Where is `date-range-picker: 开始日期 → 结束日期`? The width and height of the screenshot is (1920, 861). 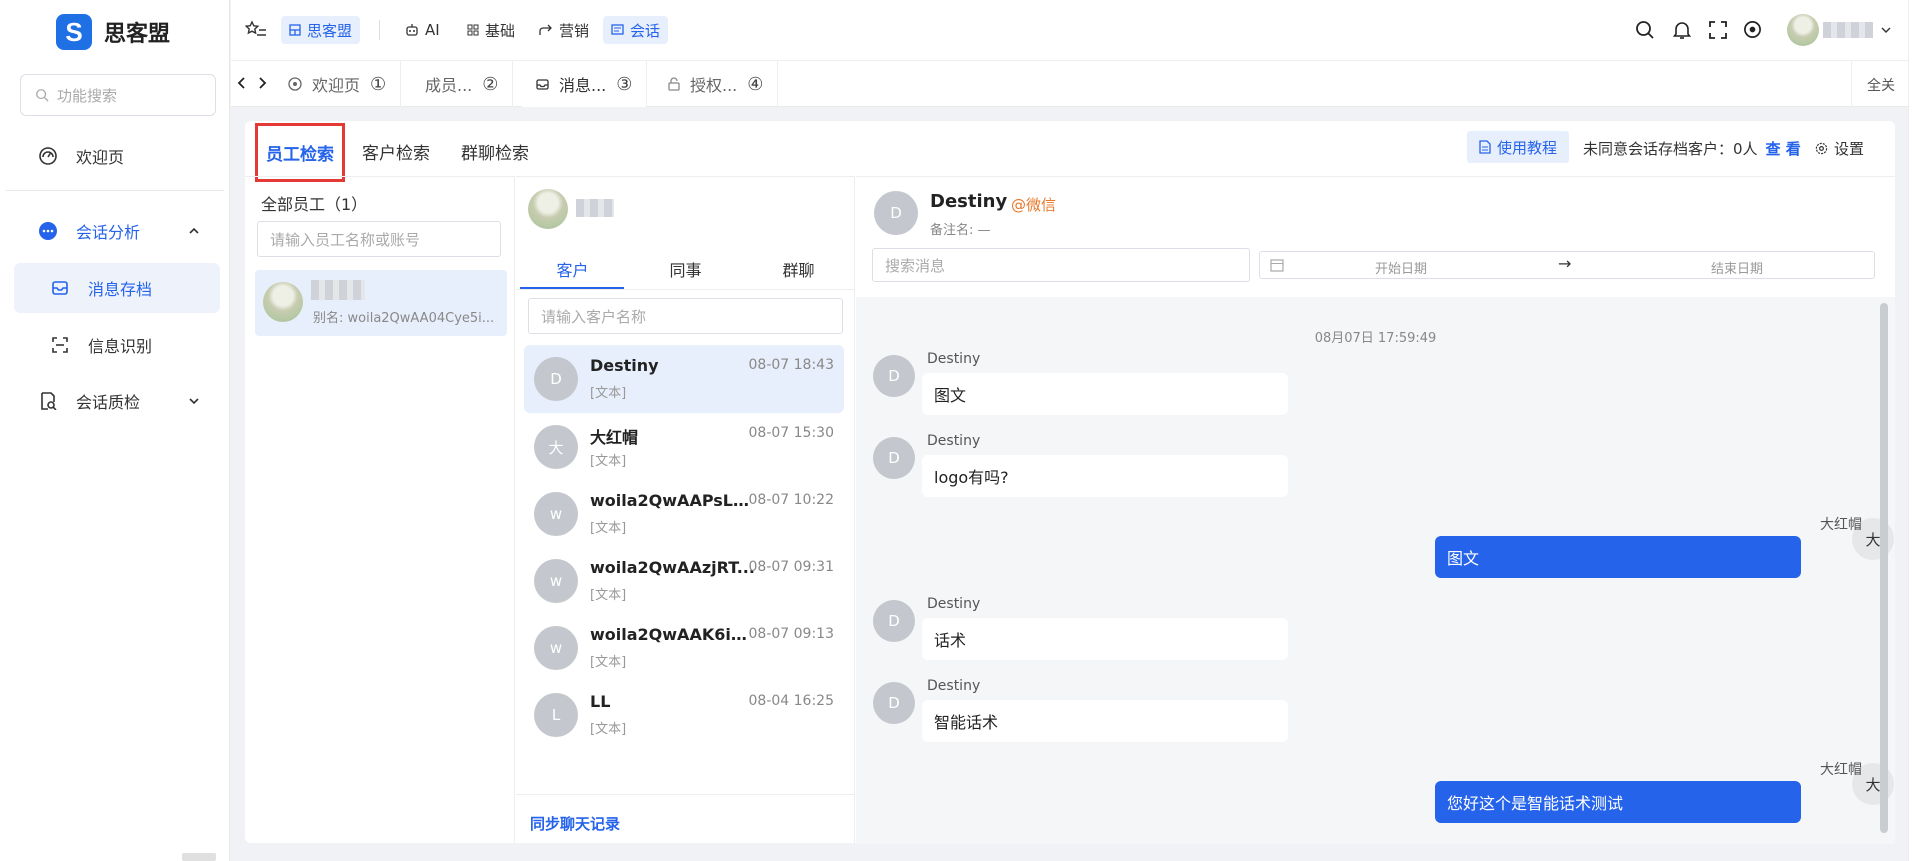
date-range-picker: 开始日期 → 结束日期 is located at coordinates (1567, 265).